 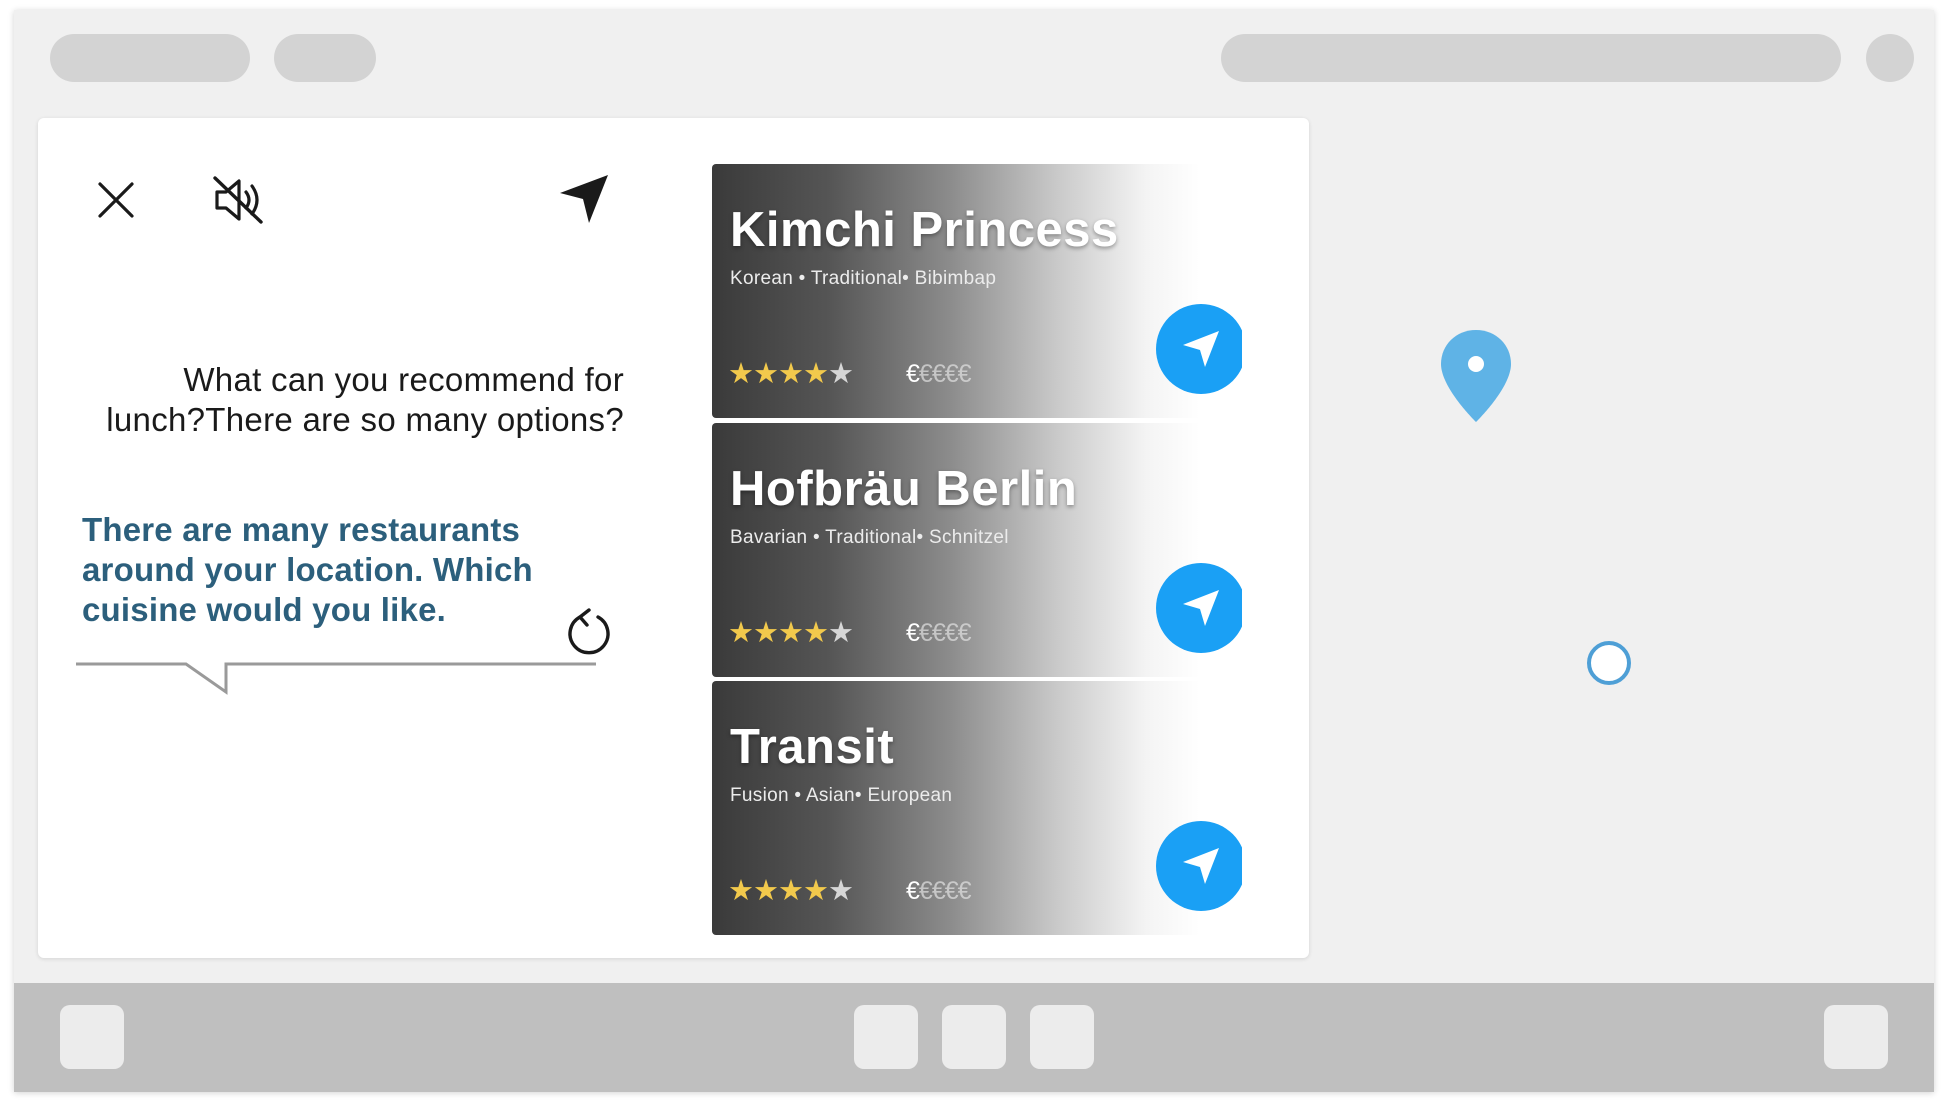 I want to click on refresh-button, so click(x=589, y=632).